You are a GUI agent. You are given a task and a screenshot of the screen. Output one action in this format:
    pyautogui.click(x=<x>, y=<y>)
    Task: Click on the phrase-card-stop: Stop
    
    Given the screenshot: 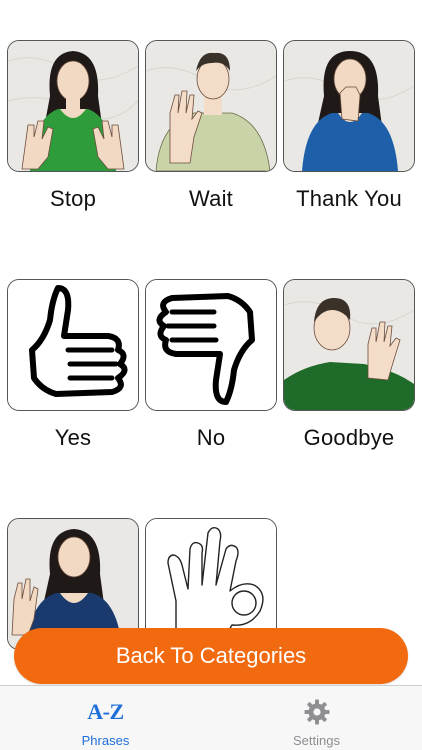 What is the action you would take?
    pyautogui.click(x=73, y=126)
    